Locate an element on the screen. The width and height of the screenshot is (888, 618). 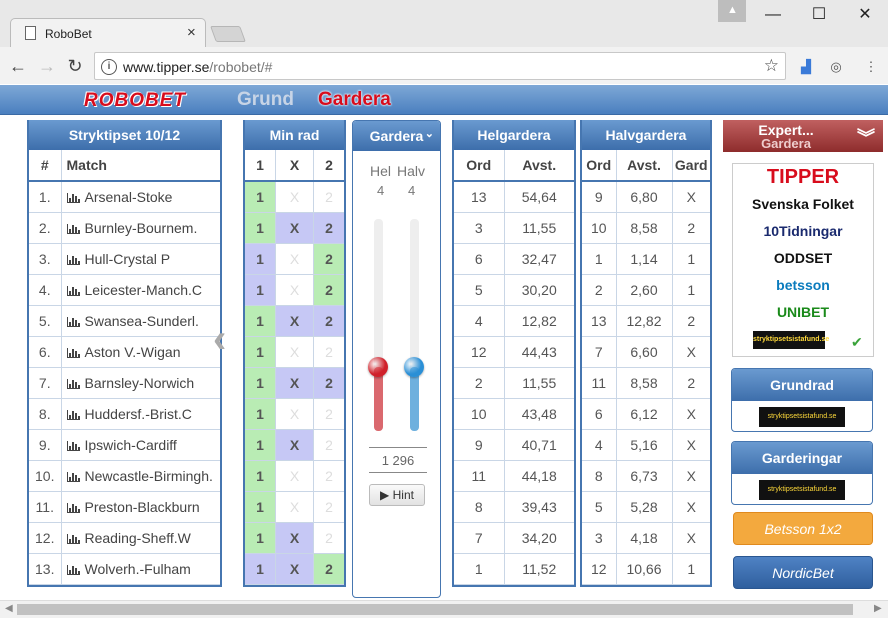
bookmark-star-icon: ☆ is located at coordinates (771, 66).